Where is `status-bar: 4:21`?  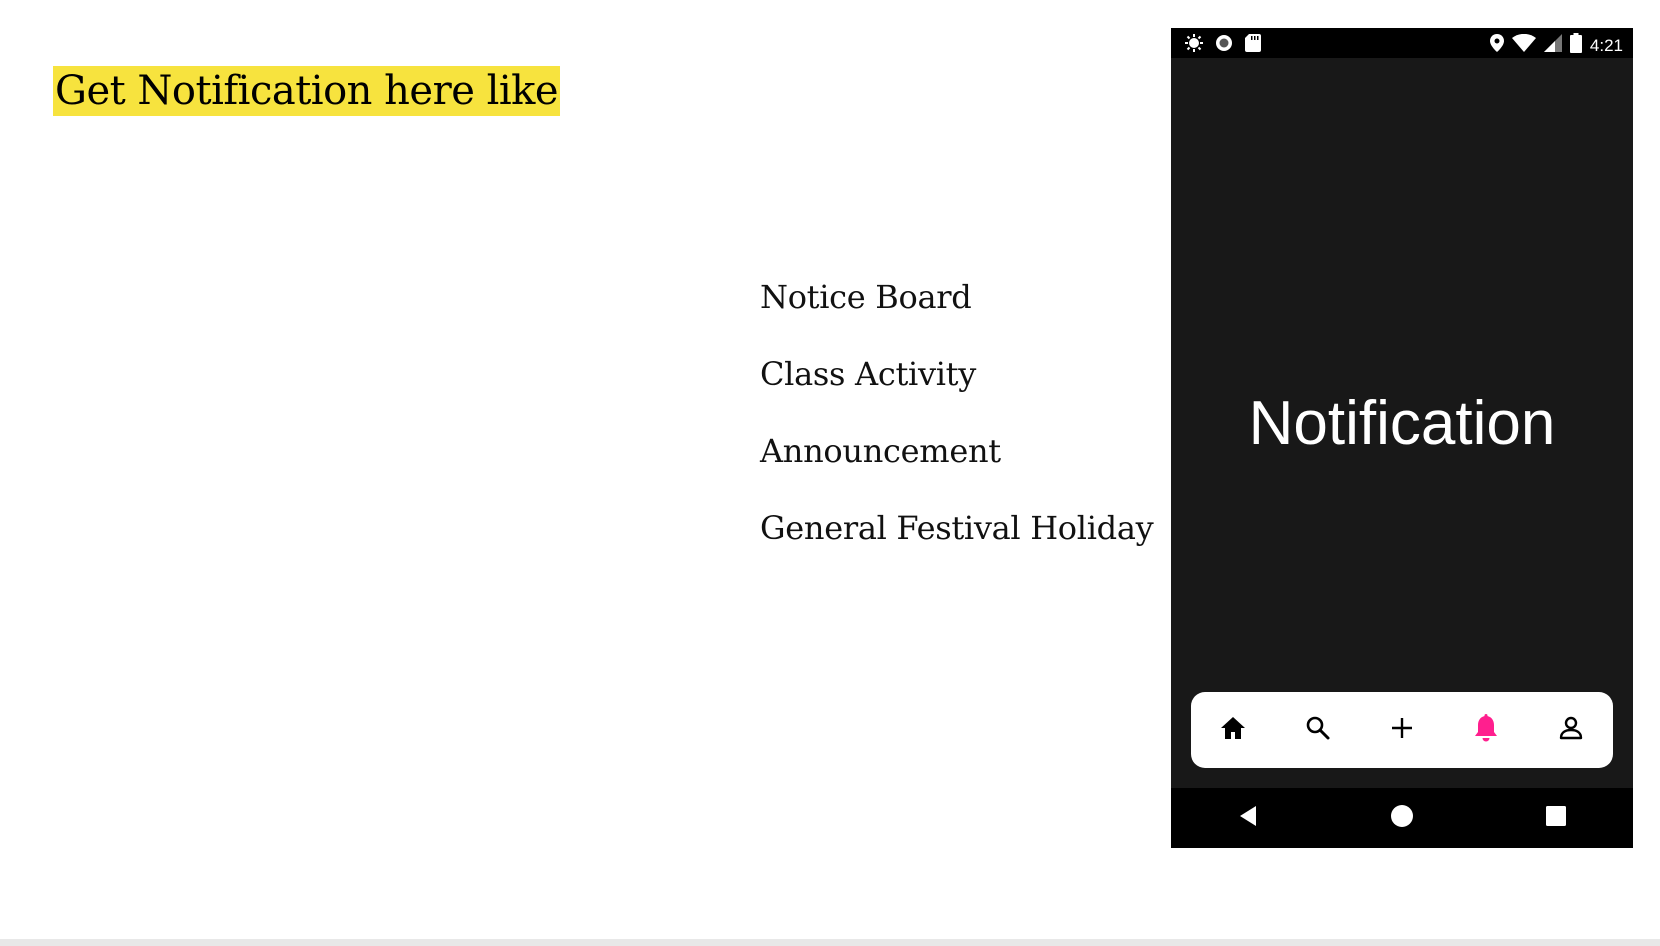 status-bar: 4:21 is located at coordinates (1402, 43).